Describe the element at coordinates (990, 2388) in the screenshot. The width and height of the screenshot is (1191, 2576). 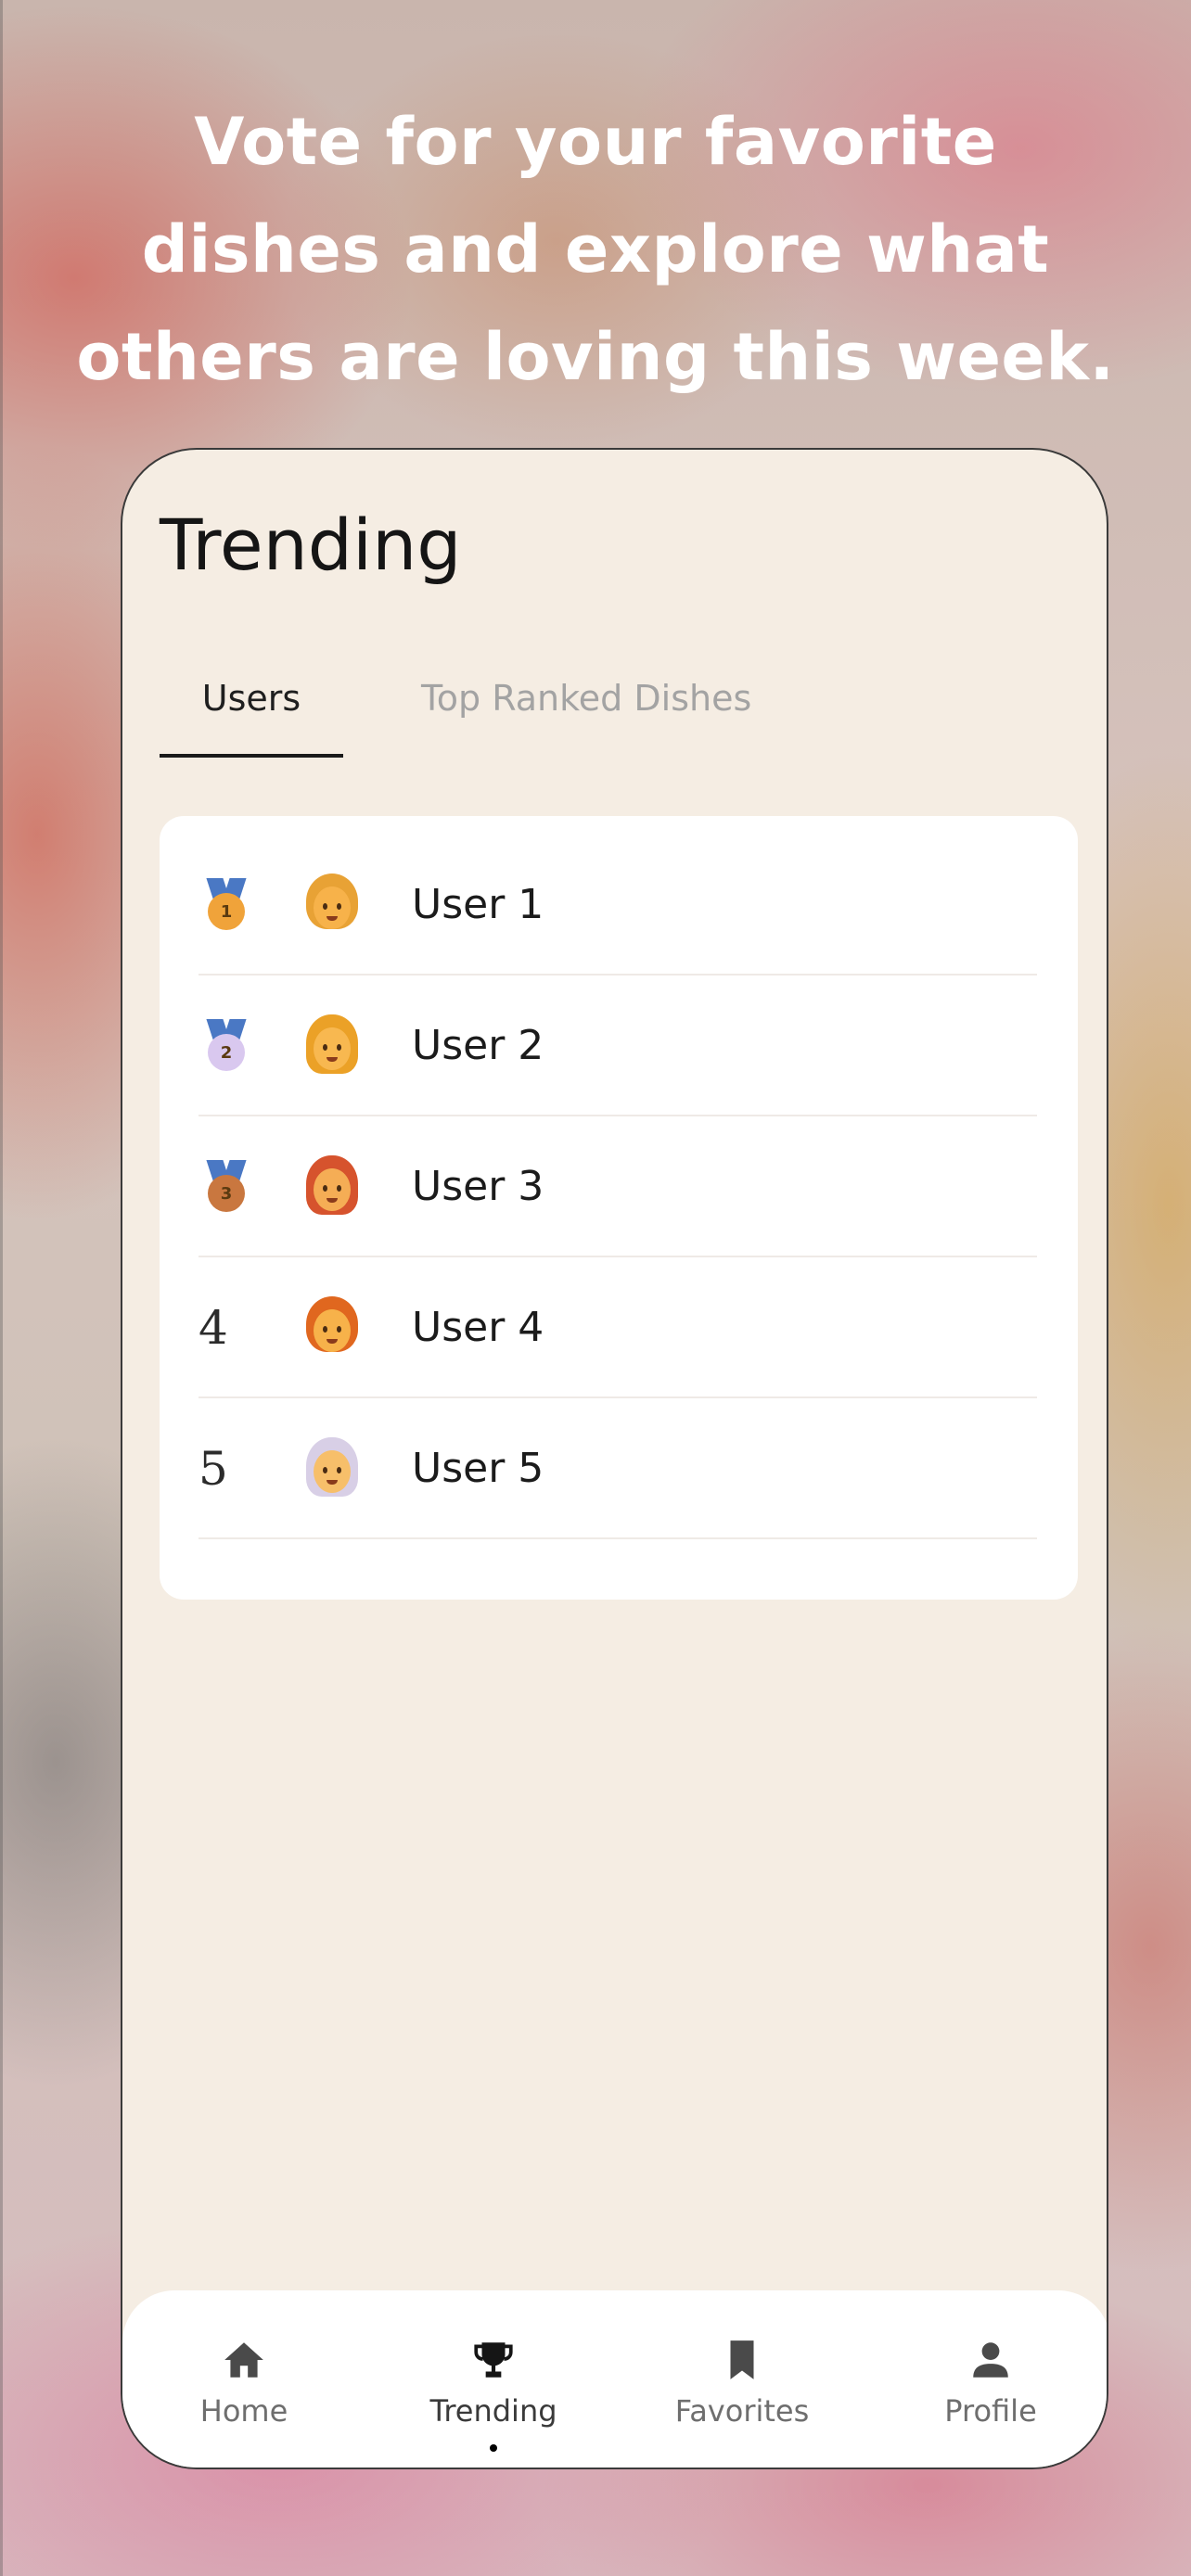
I see `nav-item-profile: Profile` at that location.